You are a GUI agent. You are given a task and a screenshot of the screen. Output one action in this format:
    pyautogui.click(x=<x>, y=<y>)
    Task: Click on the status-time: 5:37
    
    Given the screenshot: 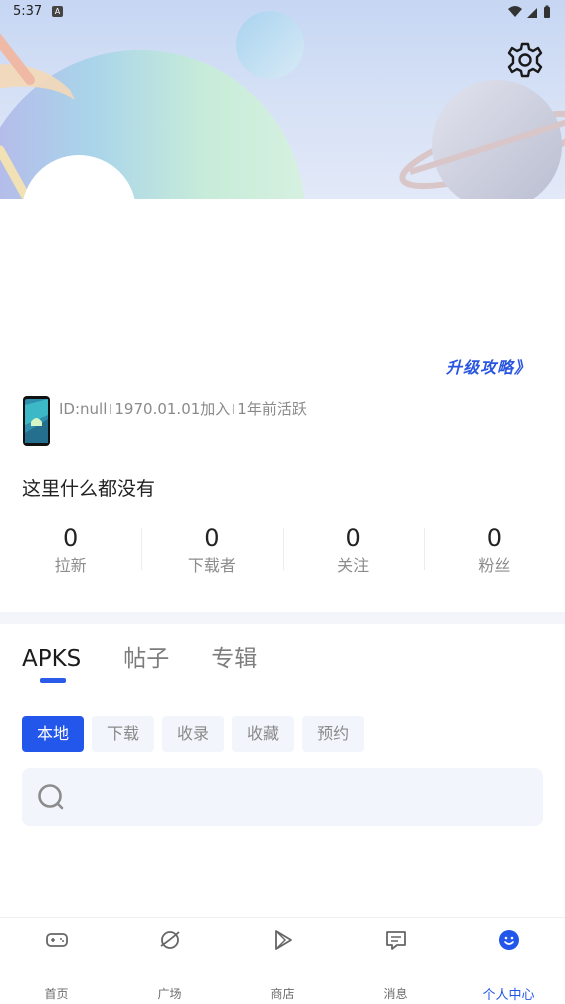 What is the action you would take?
    pyautogui.click(x=28, y=11)
    